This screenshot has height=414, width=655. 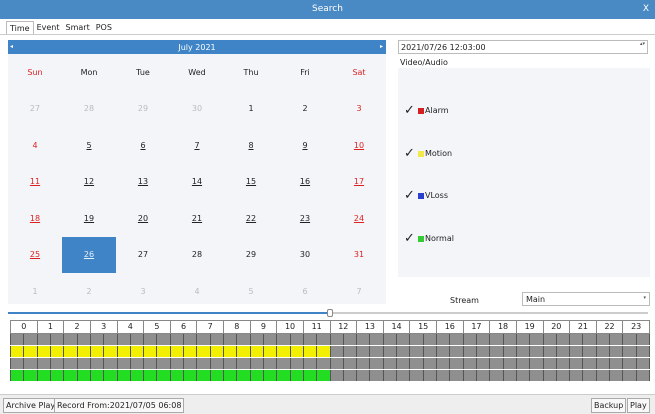 I want to click on spin-icon: ▴▾, so click(x=642, y=44).